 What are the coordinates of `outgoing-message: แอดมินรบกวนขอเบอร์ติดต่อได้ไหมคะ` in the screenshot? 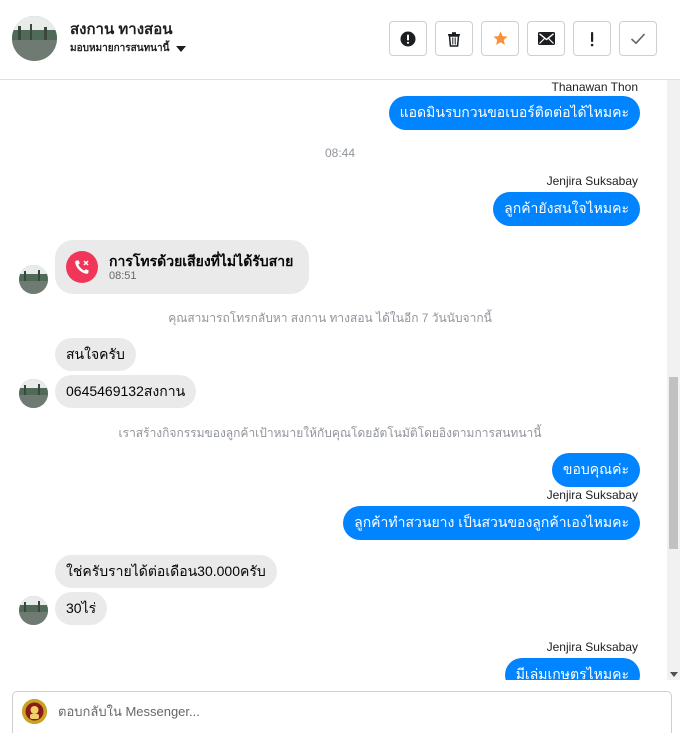 It's located at (514, 113).